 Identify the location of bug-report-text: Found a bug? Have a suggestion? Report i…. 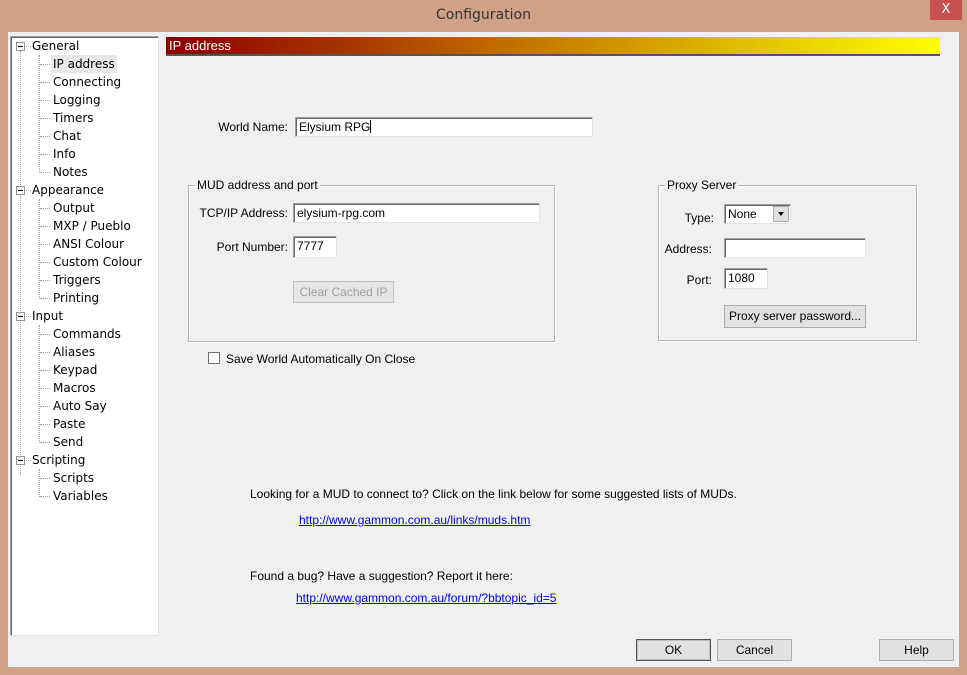
(381, 576).